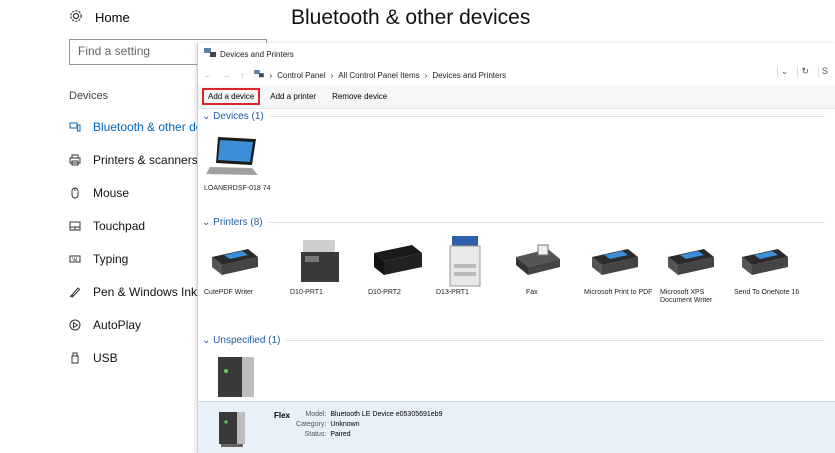  What do you see at coordinates (824, 71) in the screenshot?
I see `search-icon: S` at bounding box center [824, 71].